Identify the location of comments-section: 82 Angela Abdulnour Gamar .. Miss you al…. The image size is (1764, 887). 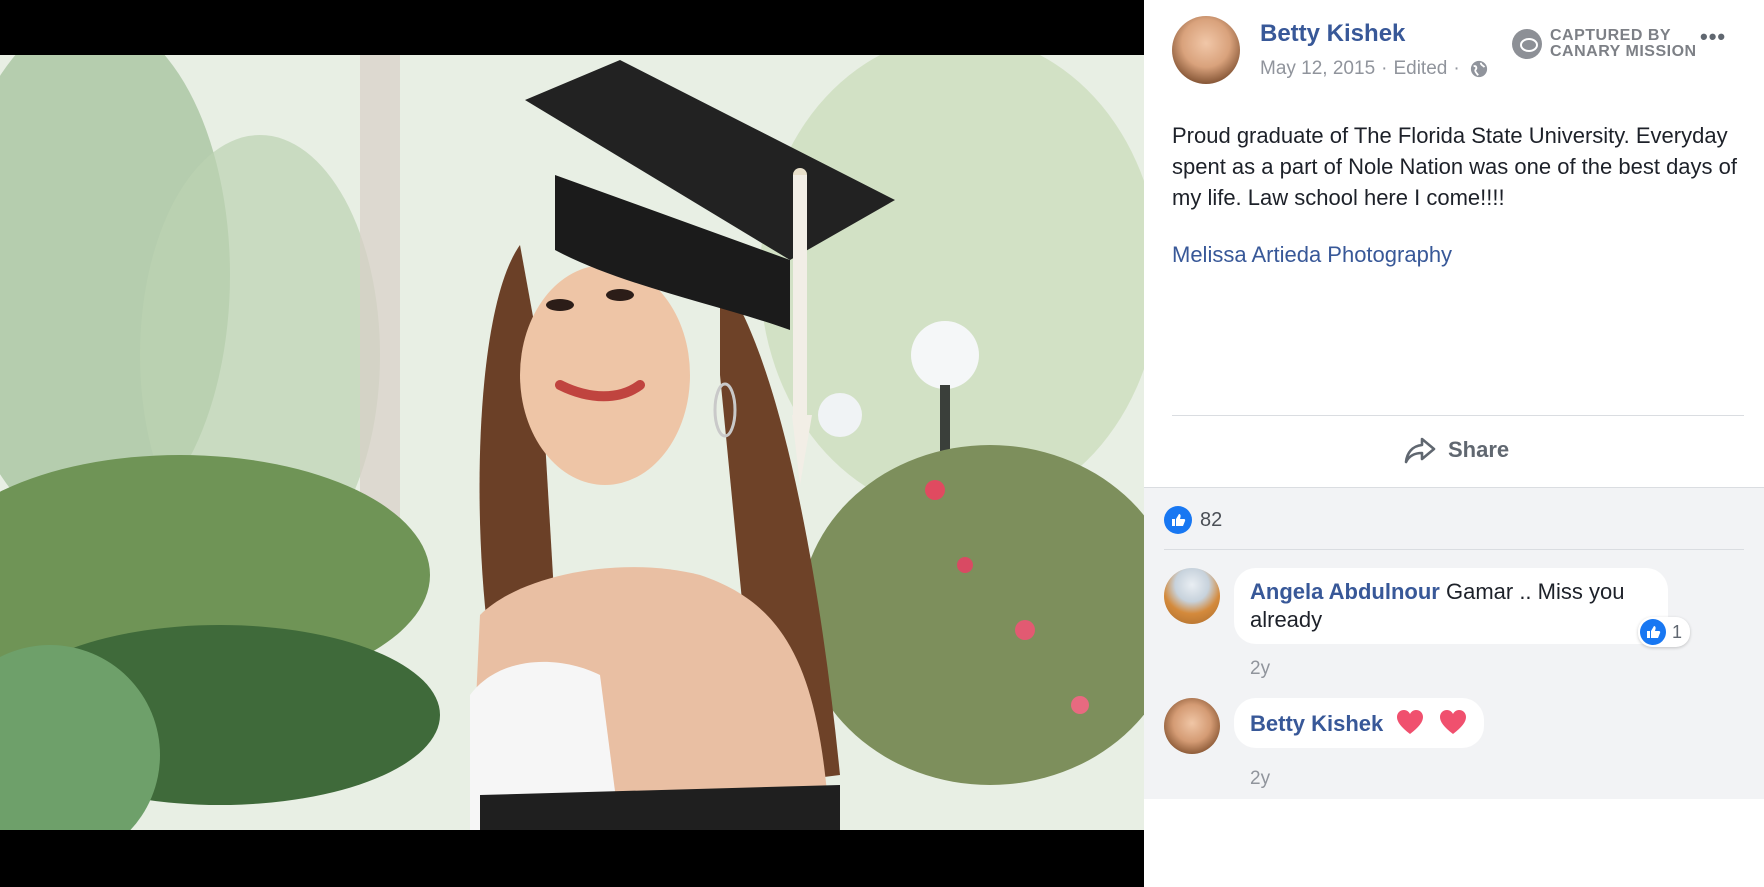
(1454, 643).